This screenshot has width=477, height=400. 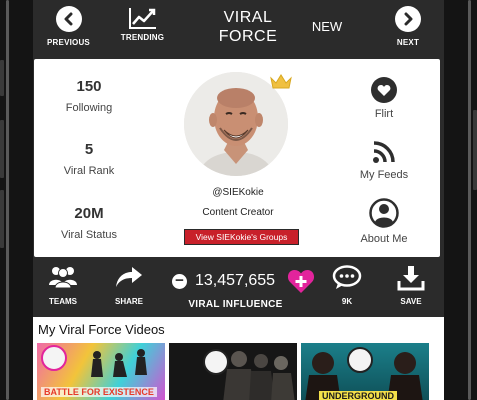 What do you see at coordinates (384, 175) in the screenshot?
I see `my-feeds-label: My Feeds` at bounding box center [384, 175].